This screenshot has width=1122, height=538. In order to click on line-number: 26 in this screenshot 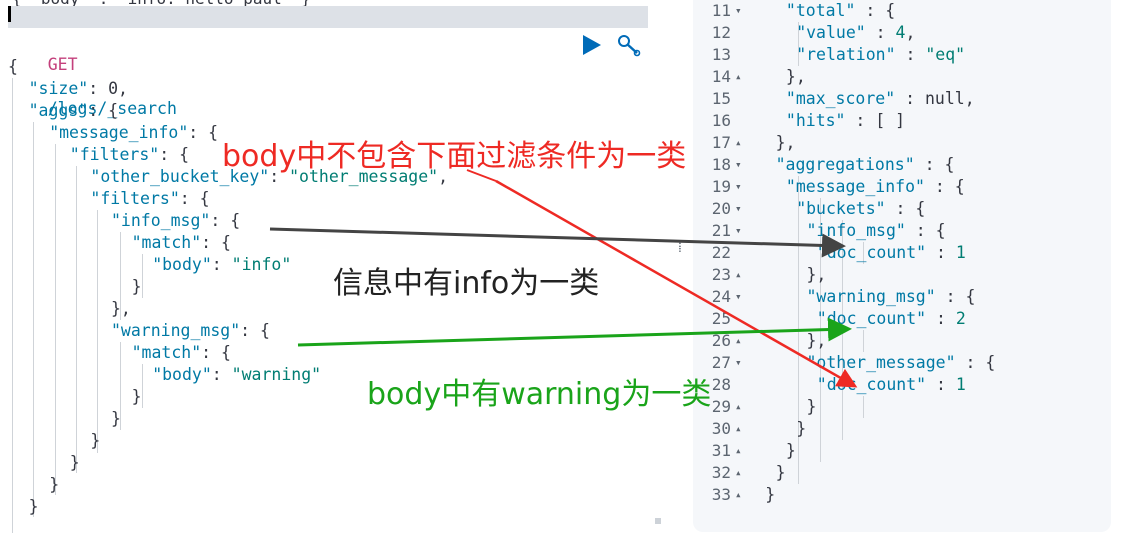, I will do `click(721, 340)`.